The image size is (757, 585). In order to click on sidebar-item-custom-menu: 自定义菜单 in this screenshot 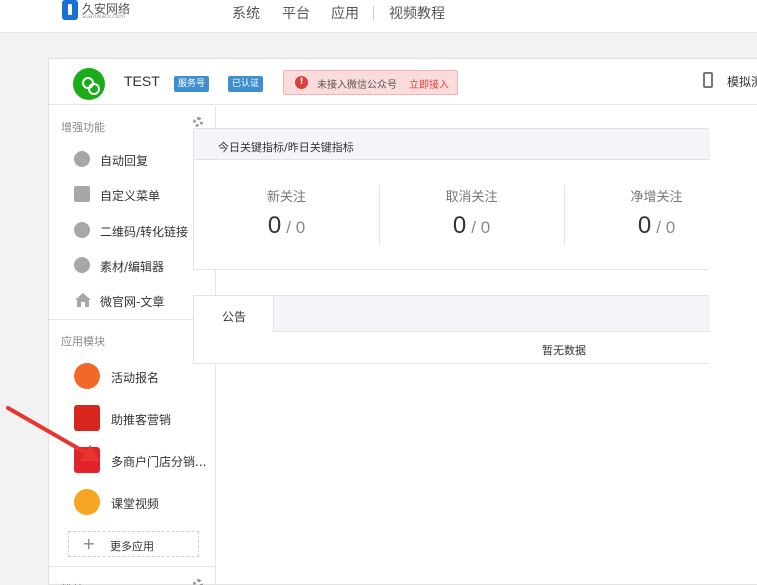, I will do `click(132, 194)`.